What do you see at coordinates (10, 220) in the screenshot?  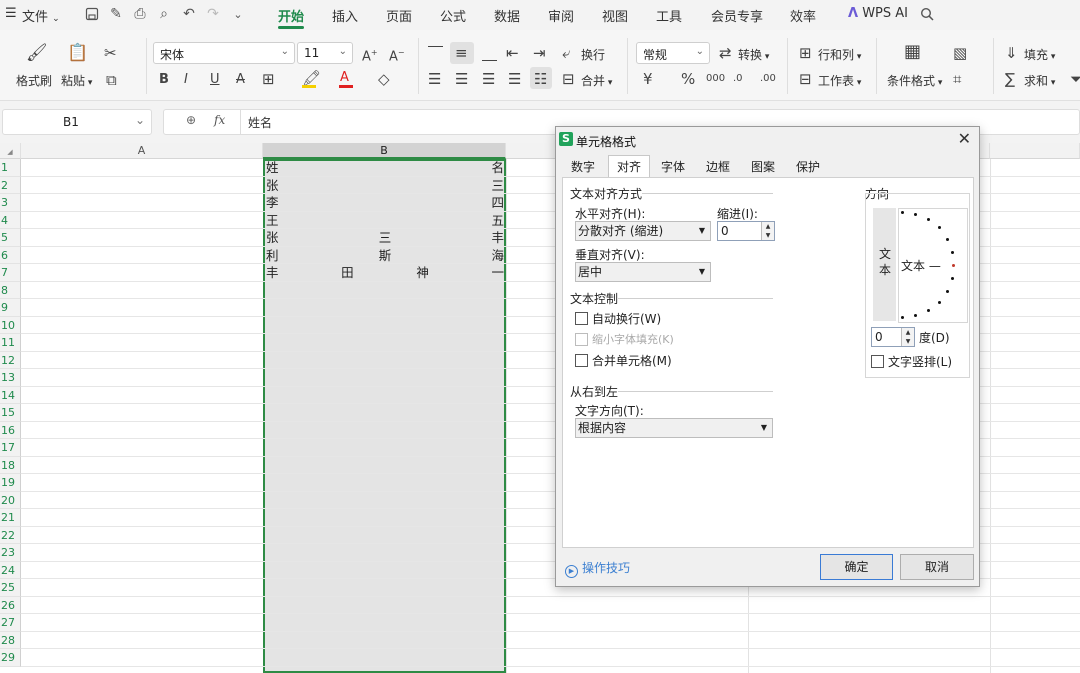 I see `row-header: 4` at bounding box center [10, 220].